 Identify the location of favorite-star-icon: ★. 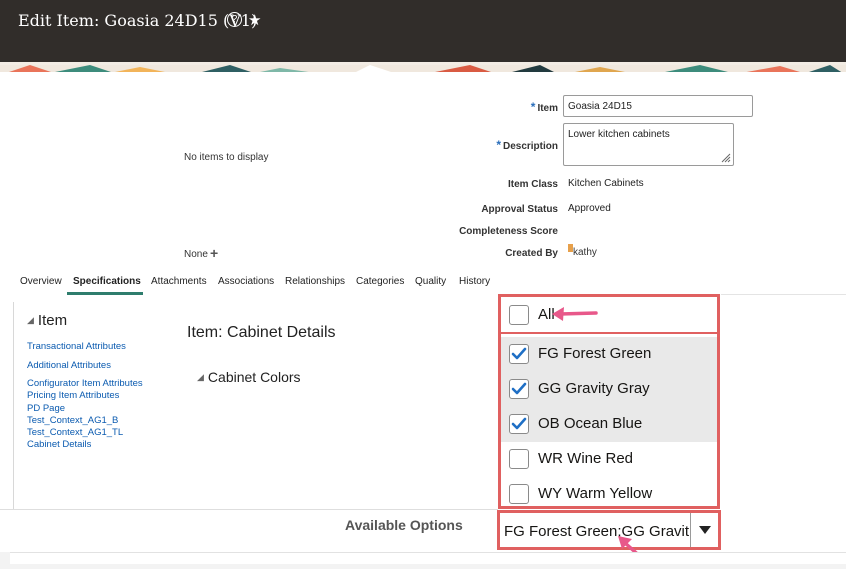
(254, 20).